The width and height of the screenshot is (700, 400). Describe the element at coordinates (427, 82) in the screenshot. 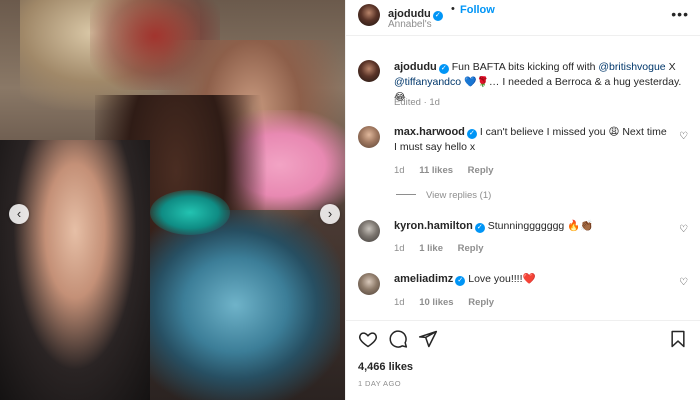

I see `mention-tiffanyandco: @tiffanyandco` at that location.